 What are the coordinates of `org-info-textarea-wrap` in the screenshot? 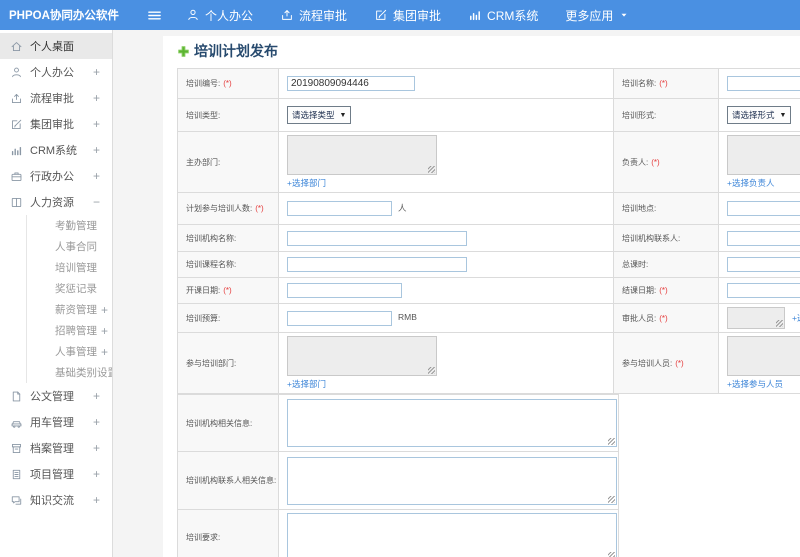 It's located at (452, 423).